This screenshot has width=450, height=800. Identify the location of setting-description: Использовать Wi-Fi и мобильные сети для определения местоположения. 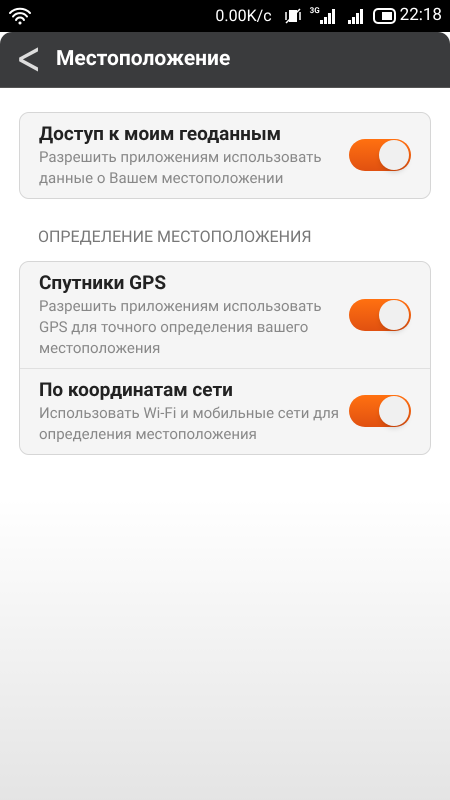
(189, 424).